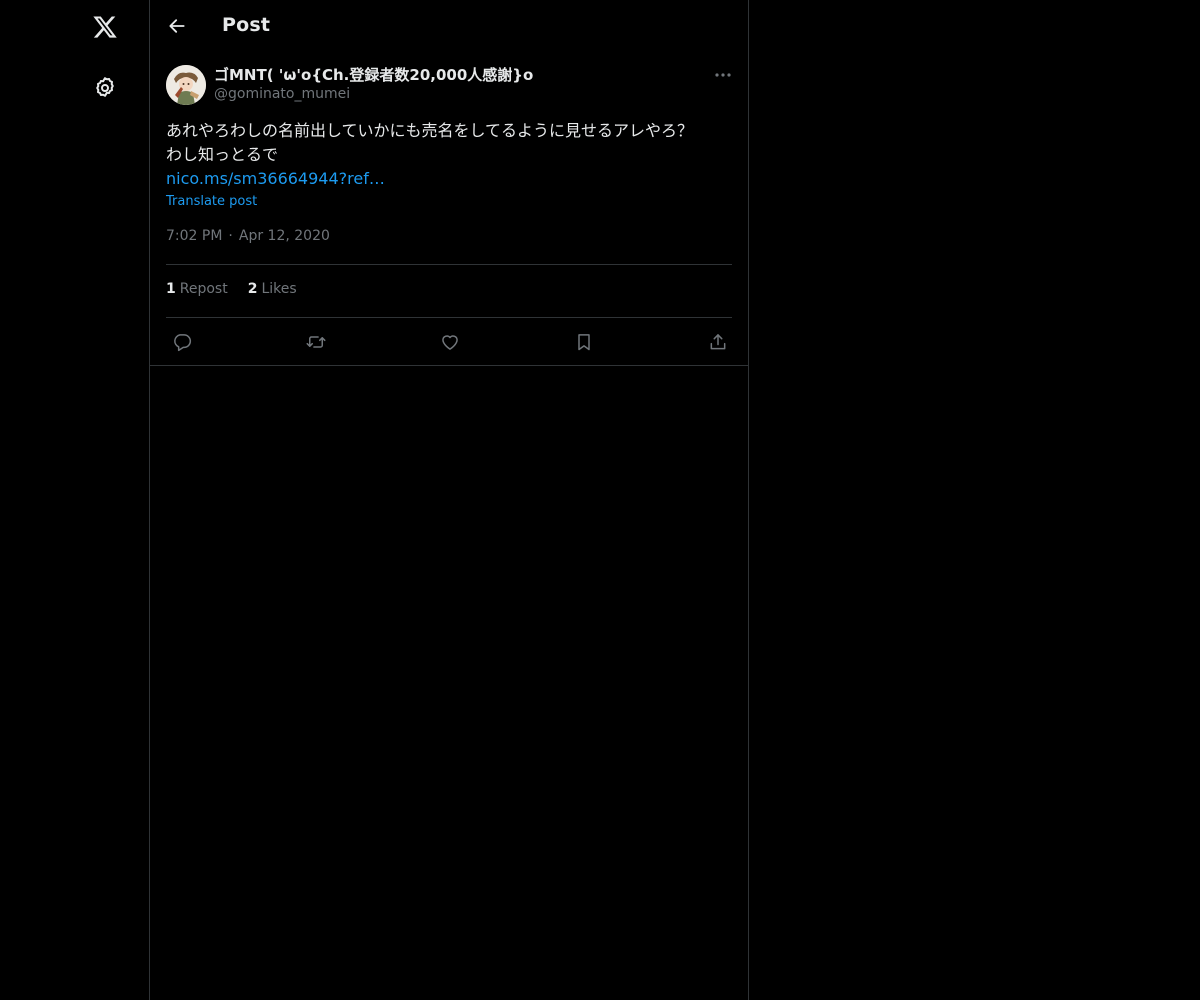  I want to click on more-horizontal-icon, so click(723, 75).